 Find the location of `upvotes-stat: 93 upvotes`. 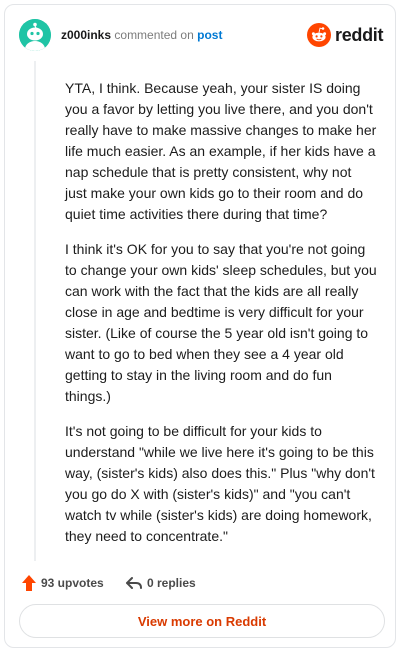

upvotes-stat: 93 upvotes is located at coordinates (62, 583).